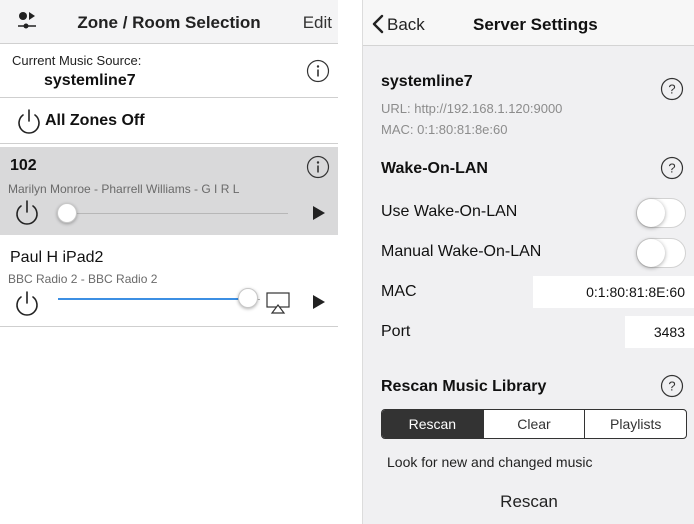  I want to click on current-source-value: systemline7, so click(90, 80).